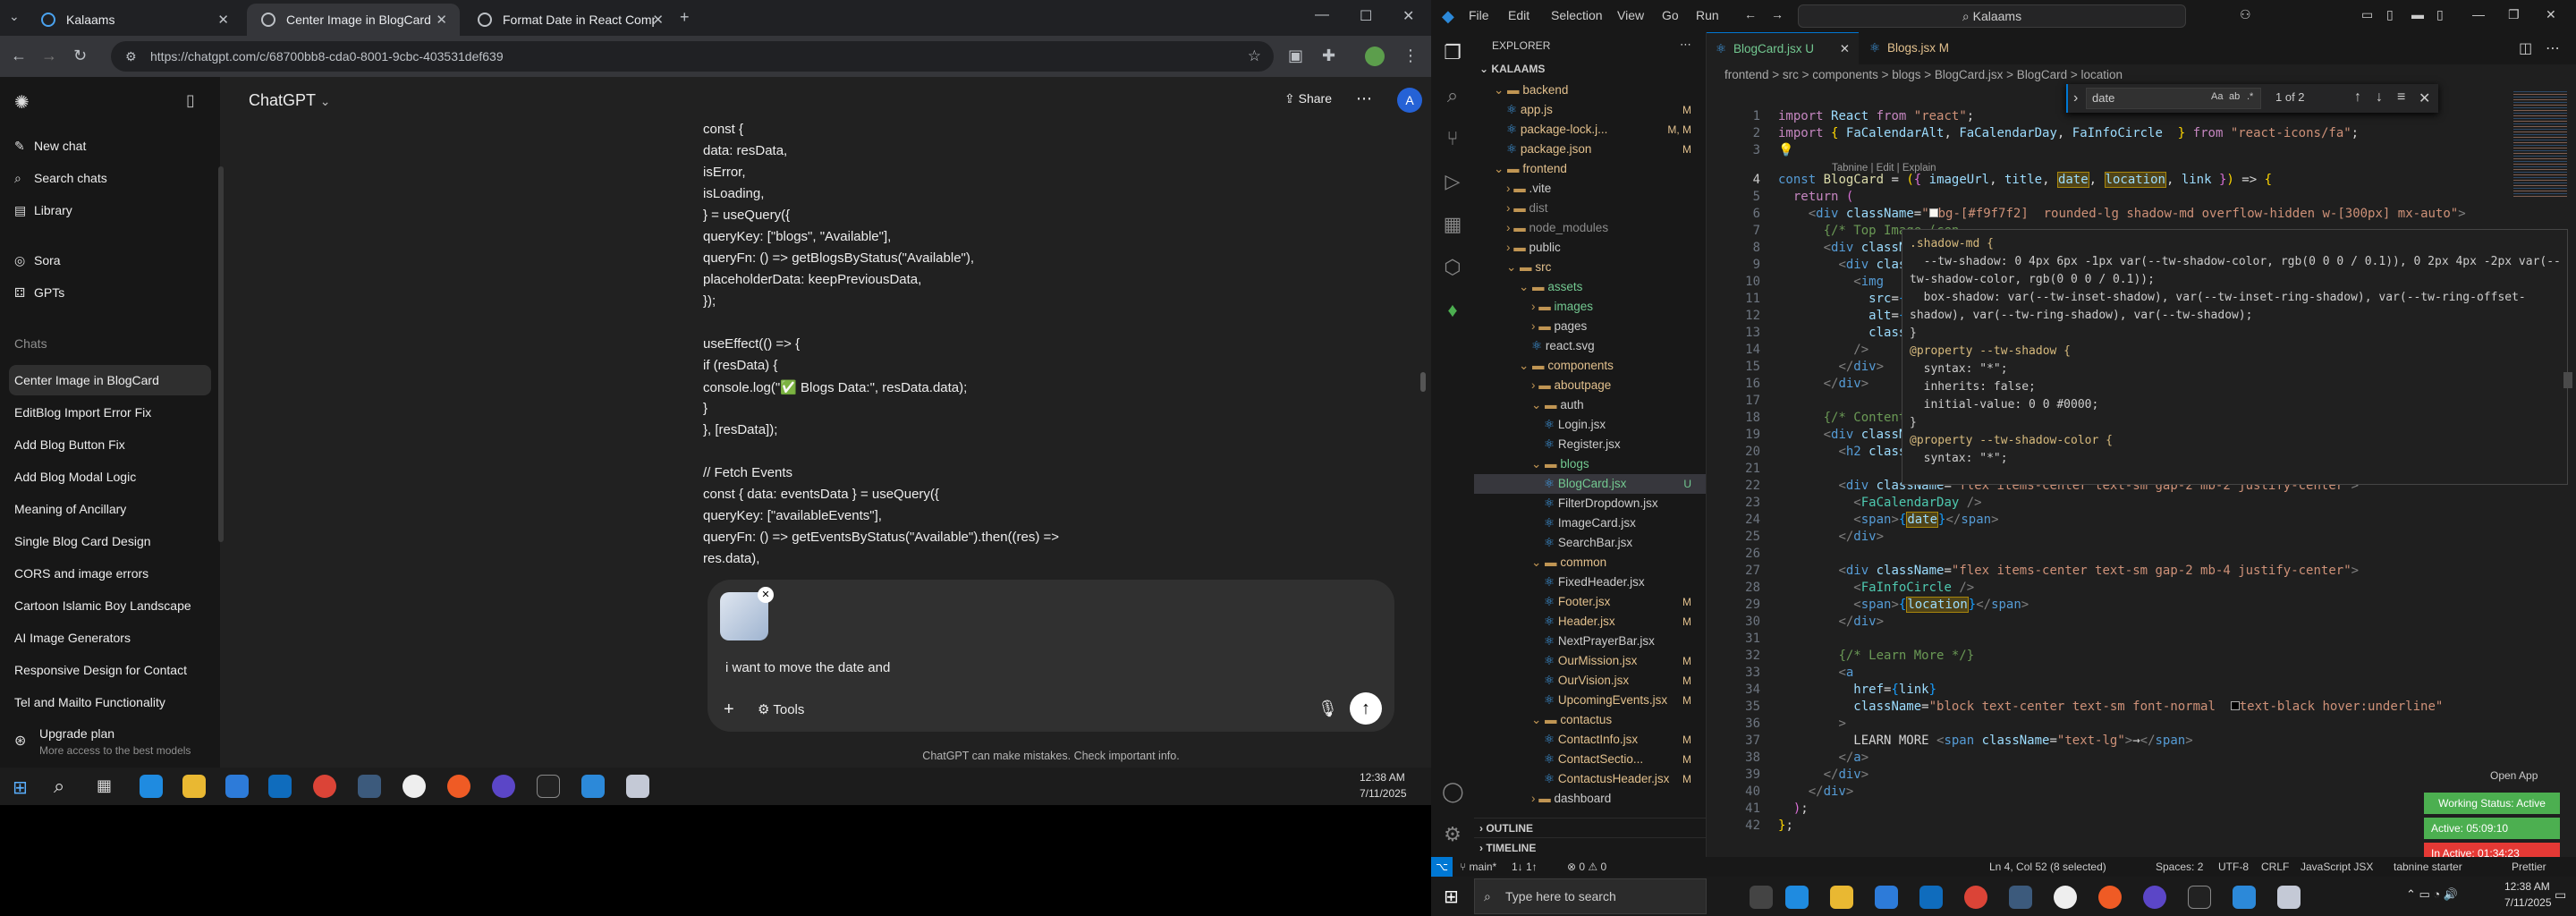  What do you see at coordinates (2390, 14) in the screenshot?
I see `sidebar-toggle-icon: ▯` at bounding box center [2390, 14].